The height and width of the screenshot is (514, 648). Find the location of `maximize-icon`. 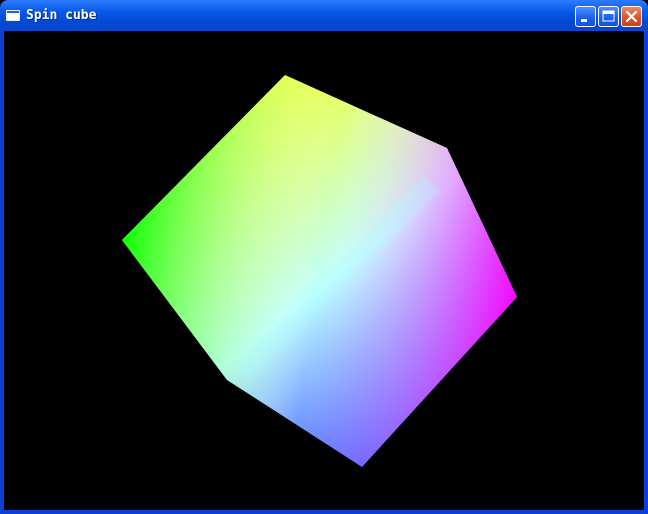

maximize-icon is located at coordinates (608, 16).